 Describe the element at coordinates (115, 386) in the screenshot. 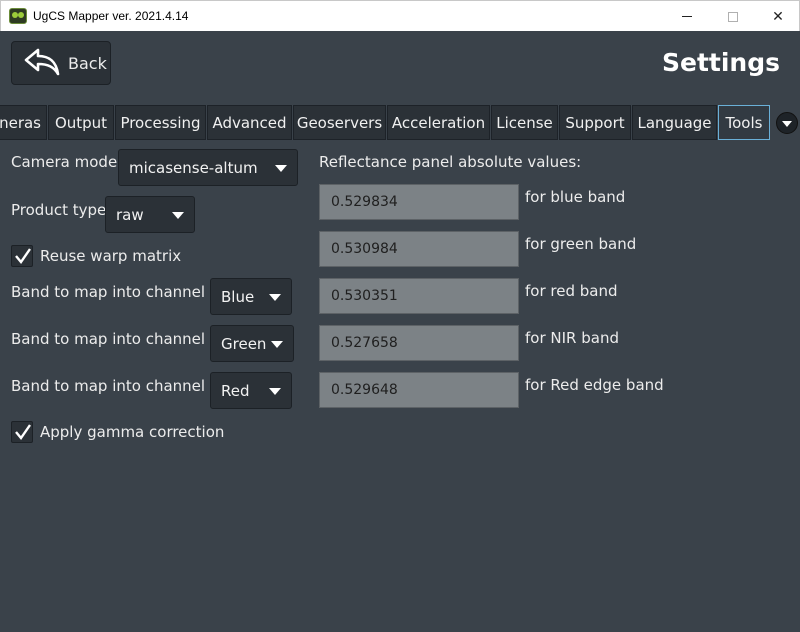

I see `channel2-label: Band to map into channel 2` at that location.